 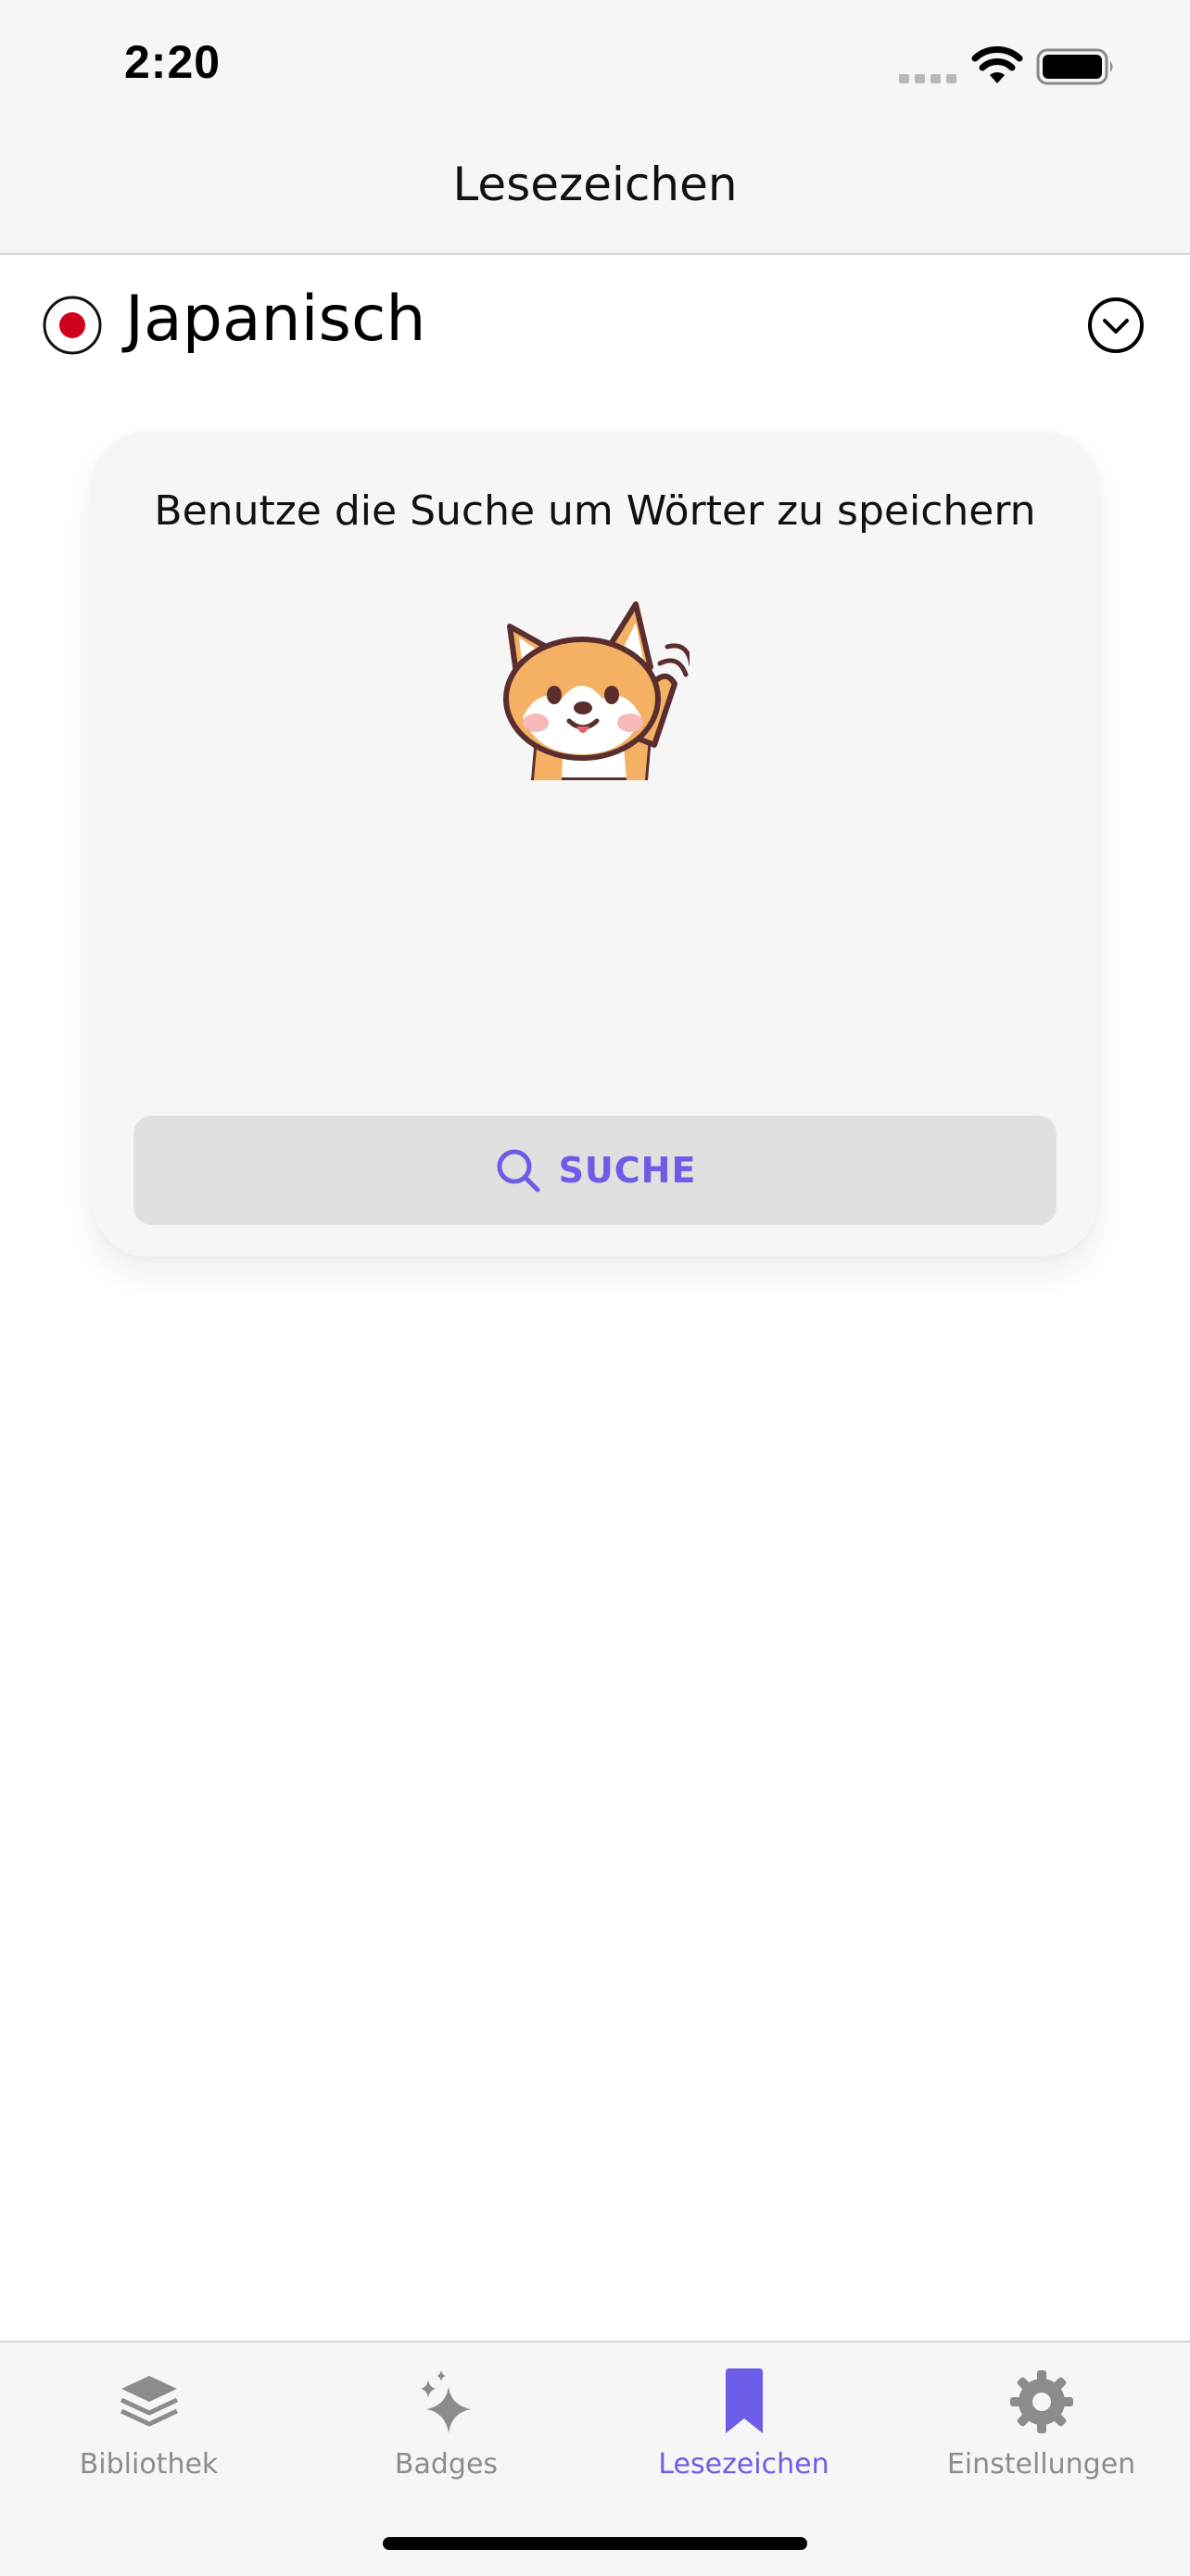 What do you see at coordinates (275, 319) in the screenshot?
I see `language-name: Japanisch` at bounding box center [275, 319].